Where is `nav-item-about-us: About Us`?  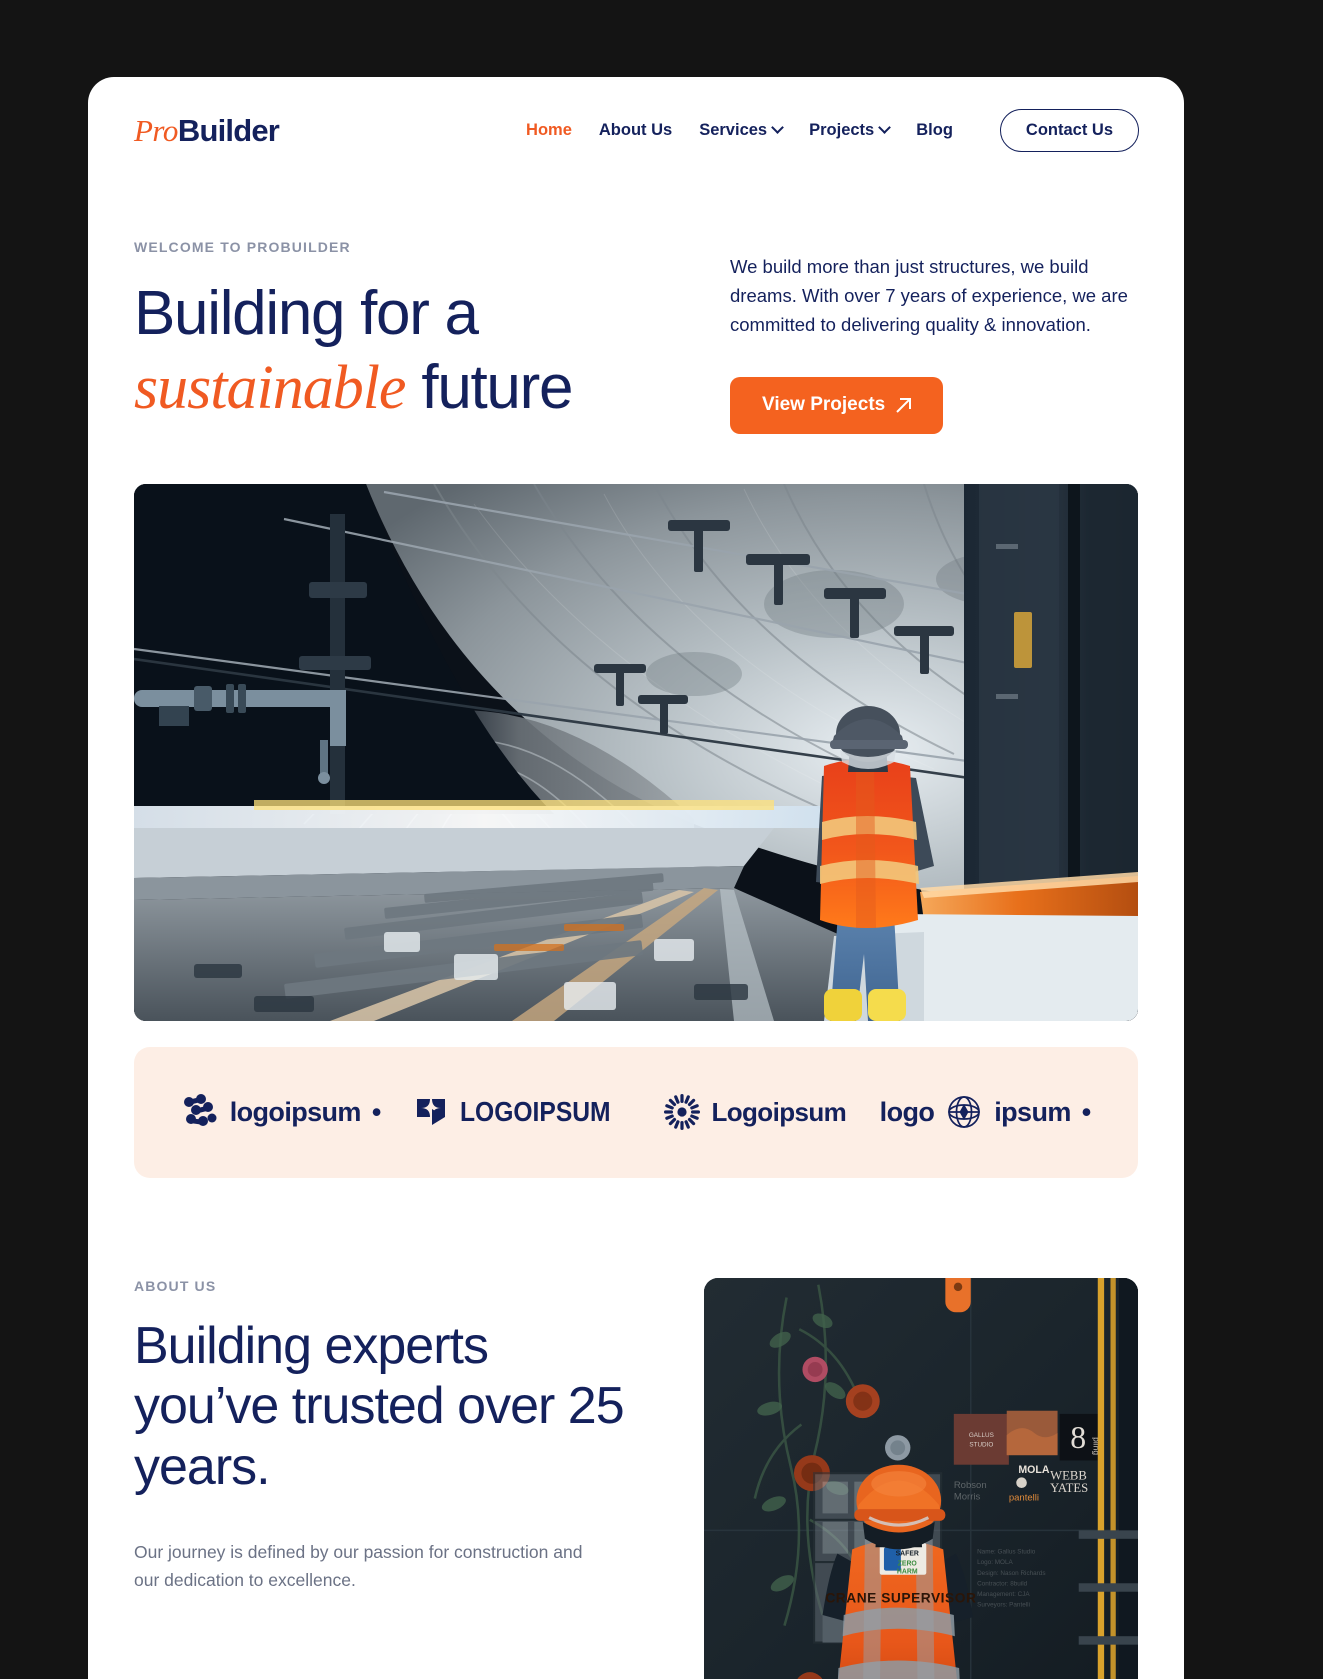 nav-item-about-us: About Us is located at coordinates (635, 130).